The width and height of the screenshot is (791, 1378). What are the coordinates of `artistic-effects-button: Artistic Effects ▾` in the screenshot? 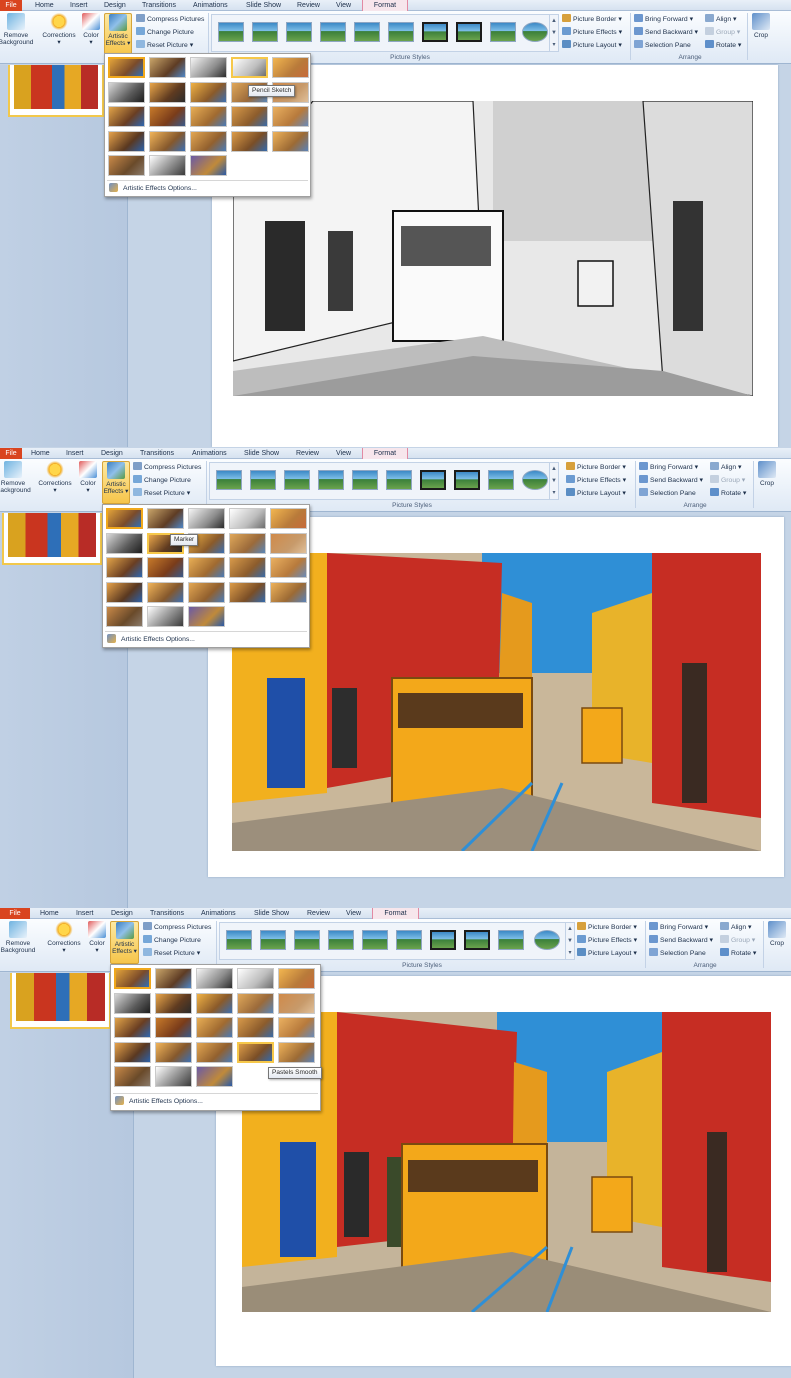 It's located at (118, 34).